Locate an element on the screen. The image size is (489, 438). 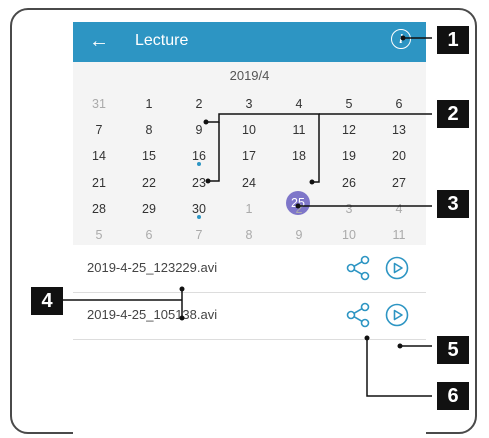
callout-2: 2 is located at coordinates (453, 114).